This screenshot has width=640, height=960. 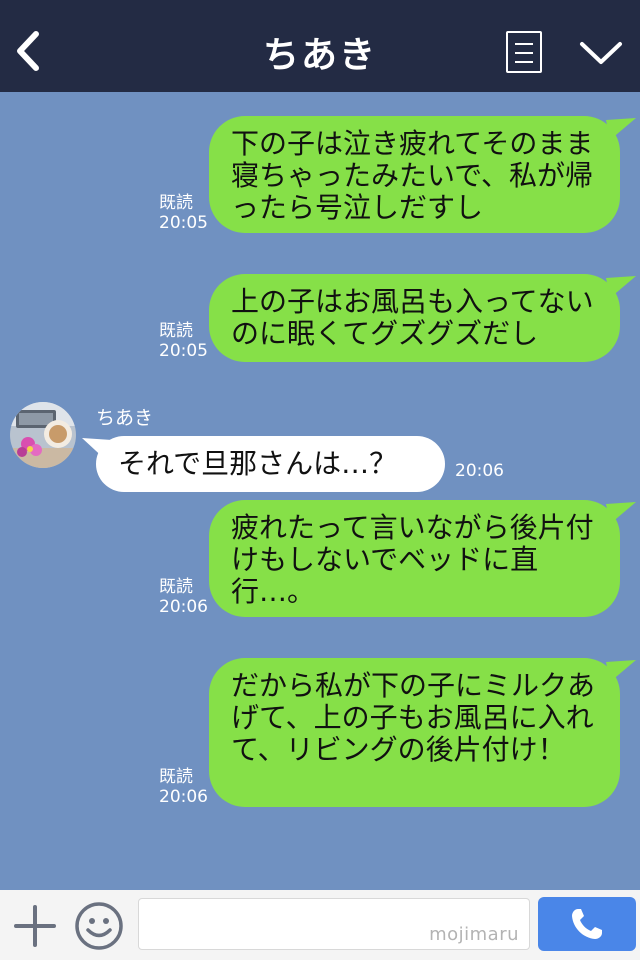 What do you see at coordinates (319, 55) in the screenshot?
I see `chat-title: ちあき` at bounding box center [319, 55].